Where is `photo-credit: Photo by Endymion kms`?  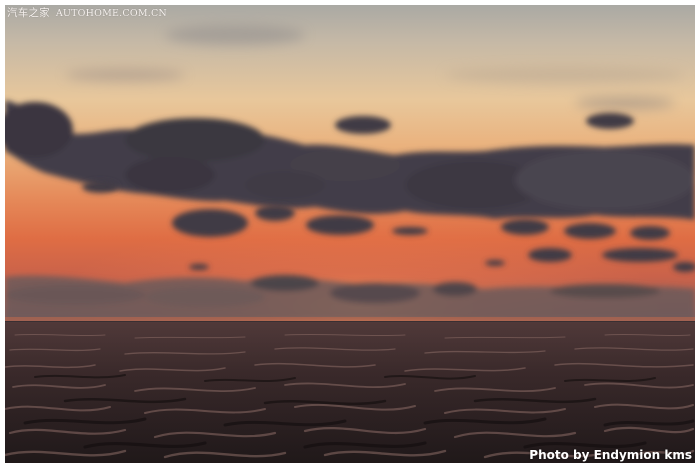 photo-credit: Photo by Endymion kms is located at coordinates (610, 455).